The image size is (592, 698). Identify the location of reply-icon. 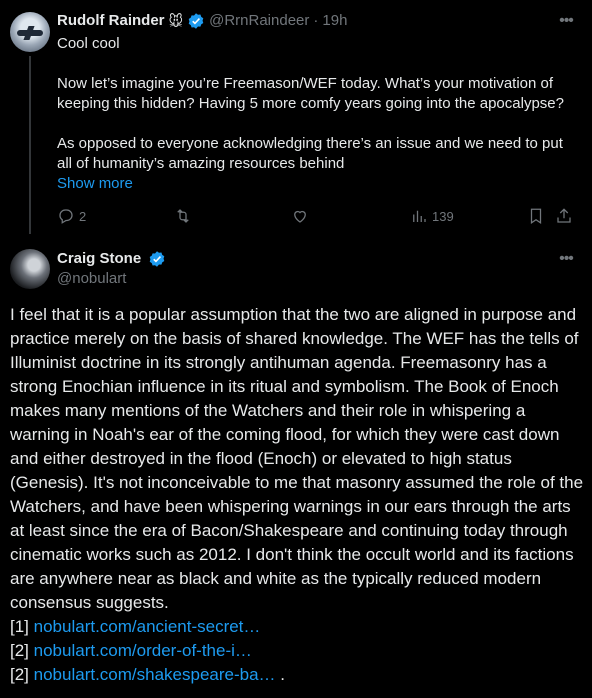
(66, 216).